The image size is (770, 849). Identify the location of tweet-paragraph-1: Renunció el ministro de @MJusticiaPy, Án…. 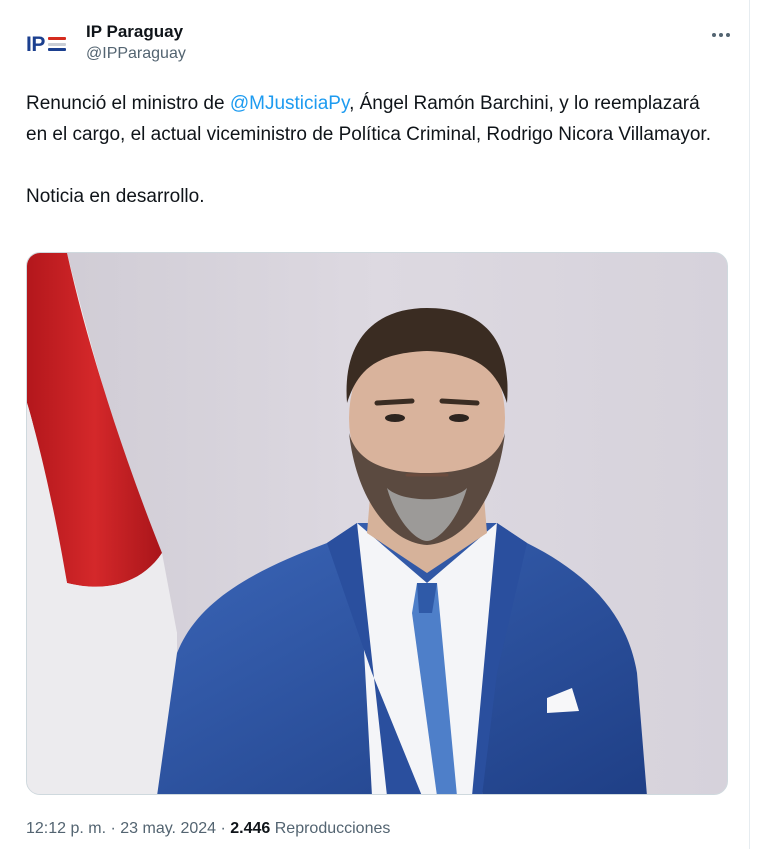
(376, 119).